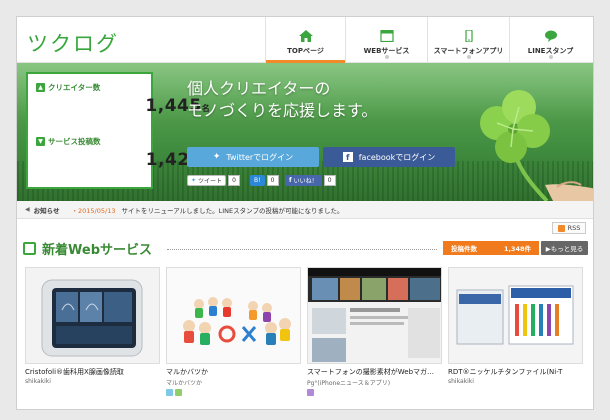  What do you see at coordinates (234, 180) in the screenshot?
I see `tweet-count: 0` at bounding box center [234, 180].